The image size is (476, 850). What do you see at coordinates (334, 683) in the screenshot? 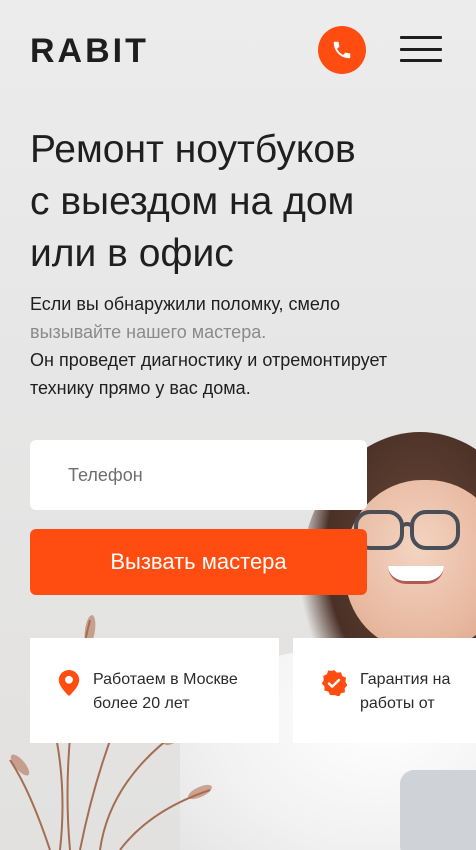
I see `guarantee-badge-icon` at bounding box center [334, 683].